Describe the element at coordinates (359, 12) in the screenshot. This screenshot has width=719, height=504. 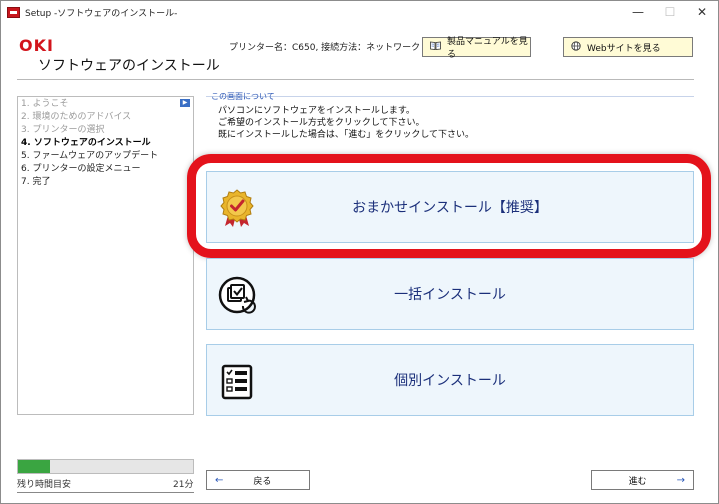
I see `title-bar: Setup -ソフトウェアのインストール- — ☐ ✕` at that location.